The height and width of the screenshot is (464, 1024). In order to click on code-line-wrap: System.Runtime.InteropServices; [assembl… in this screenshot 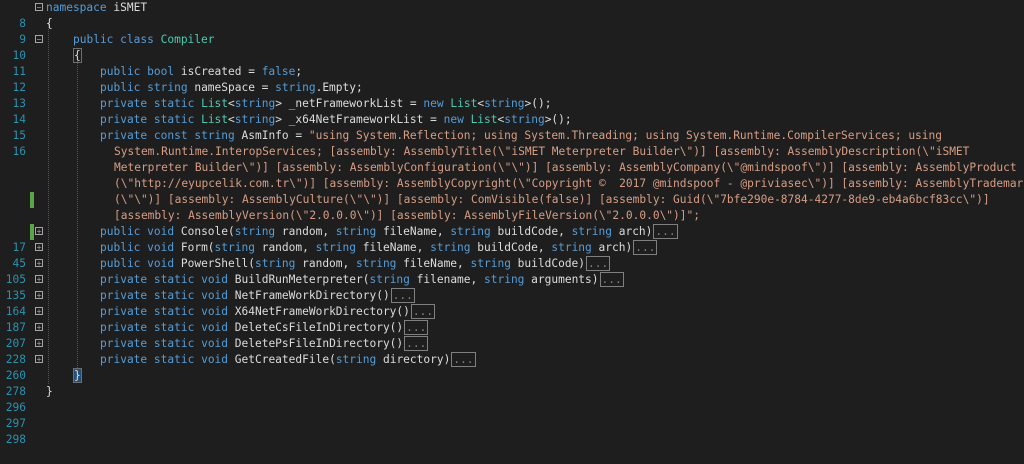, I will do `click(512, 152)`.